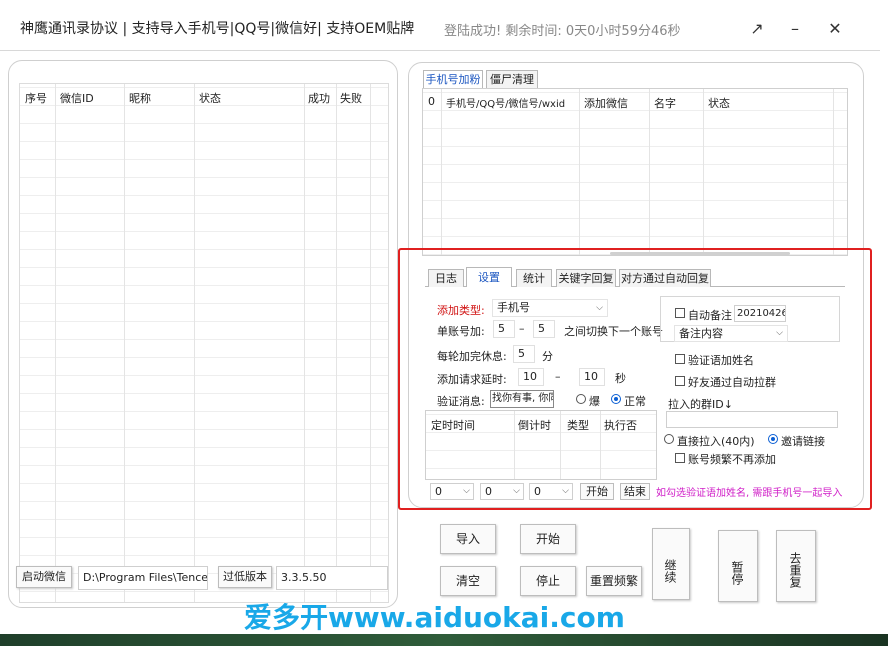 The width and height of the screenshot is (888, 646). I want to click on tab-add-phone: 手机号加粉, so click(453, 79).